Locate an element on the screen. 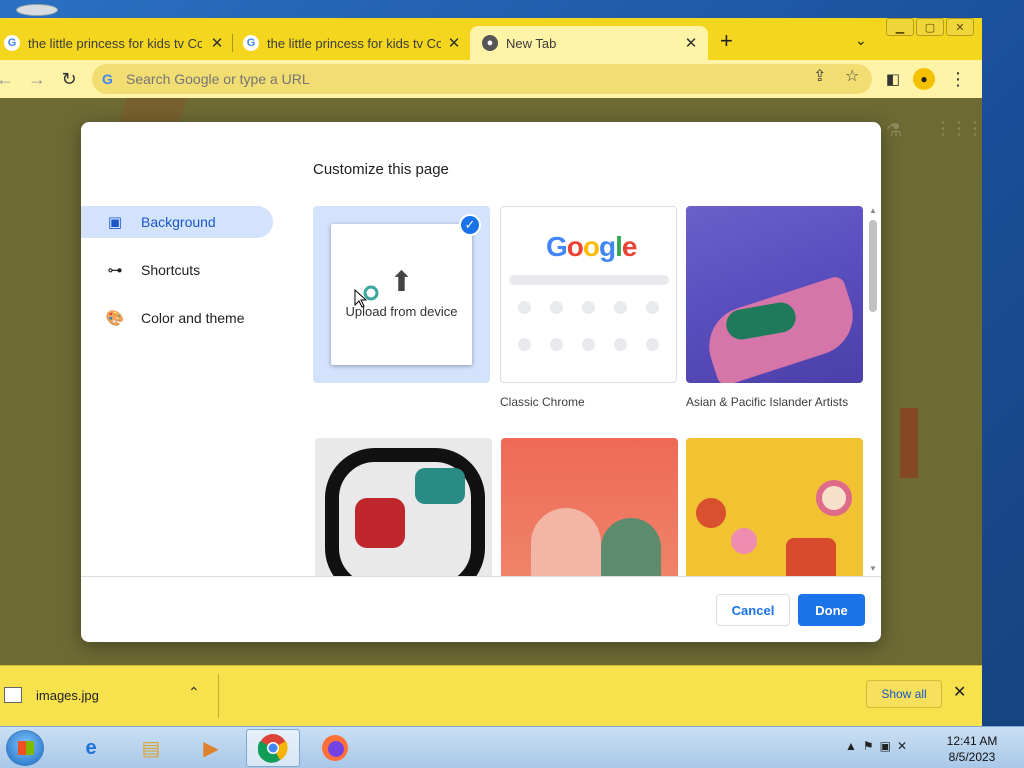  sidebar-item-label: Background is located at coordinates (178, 222).